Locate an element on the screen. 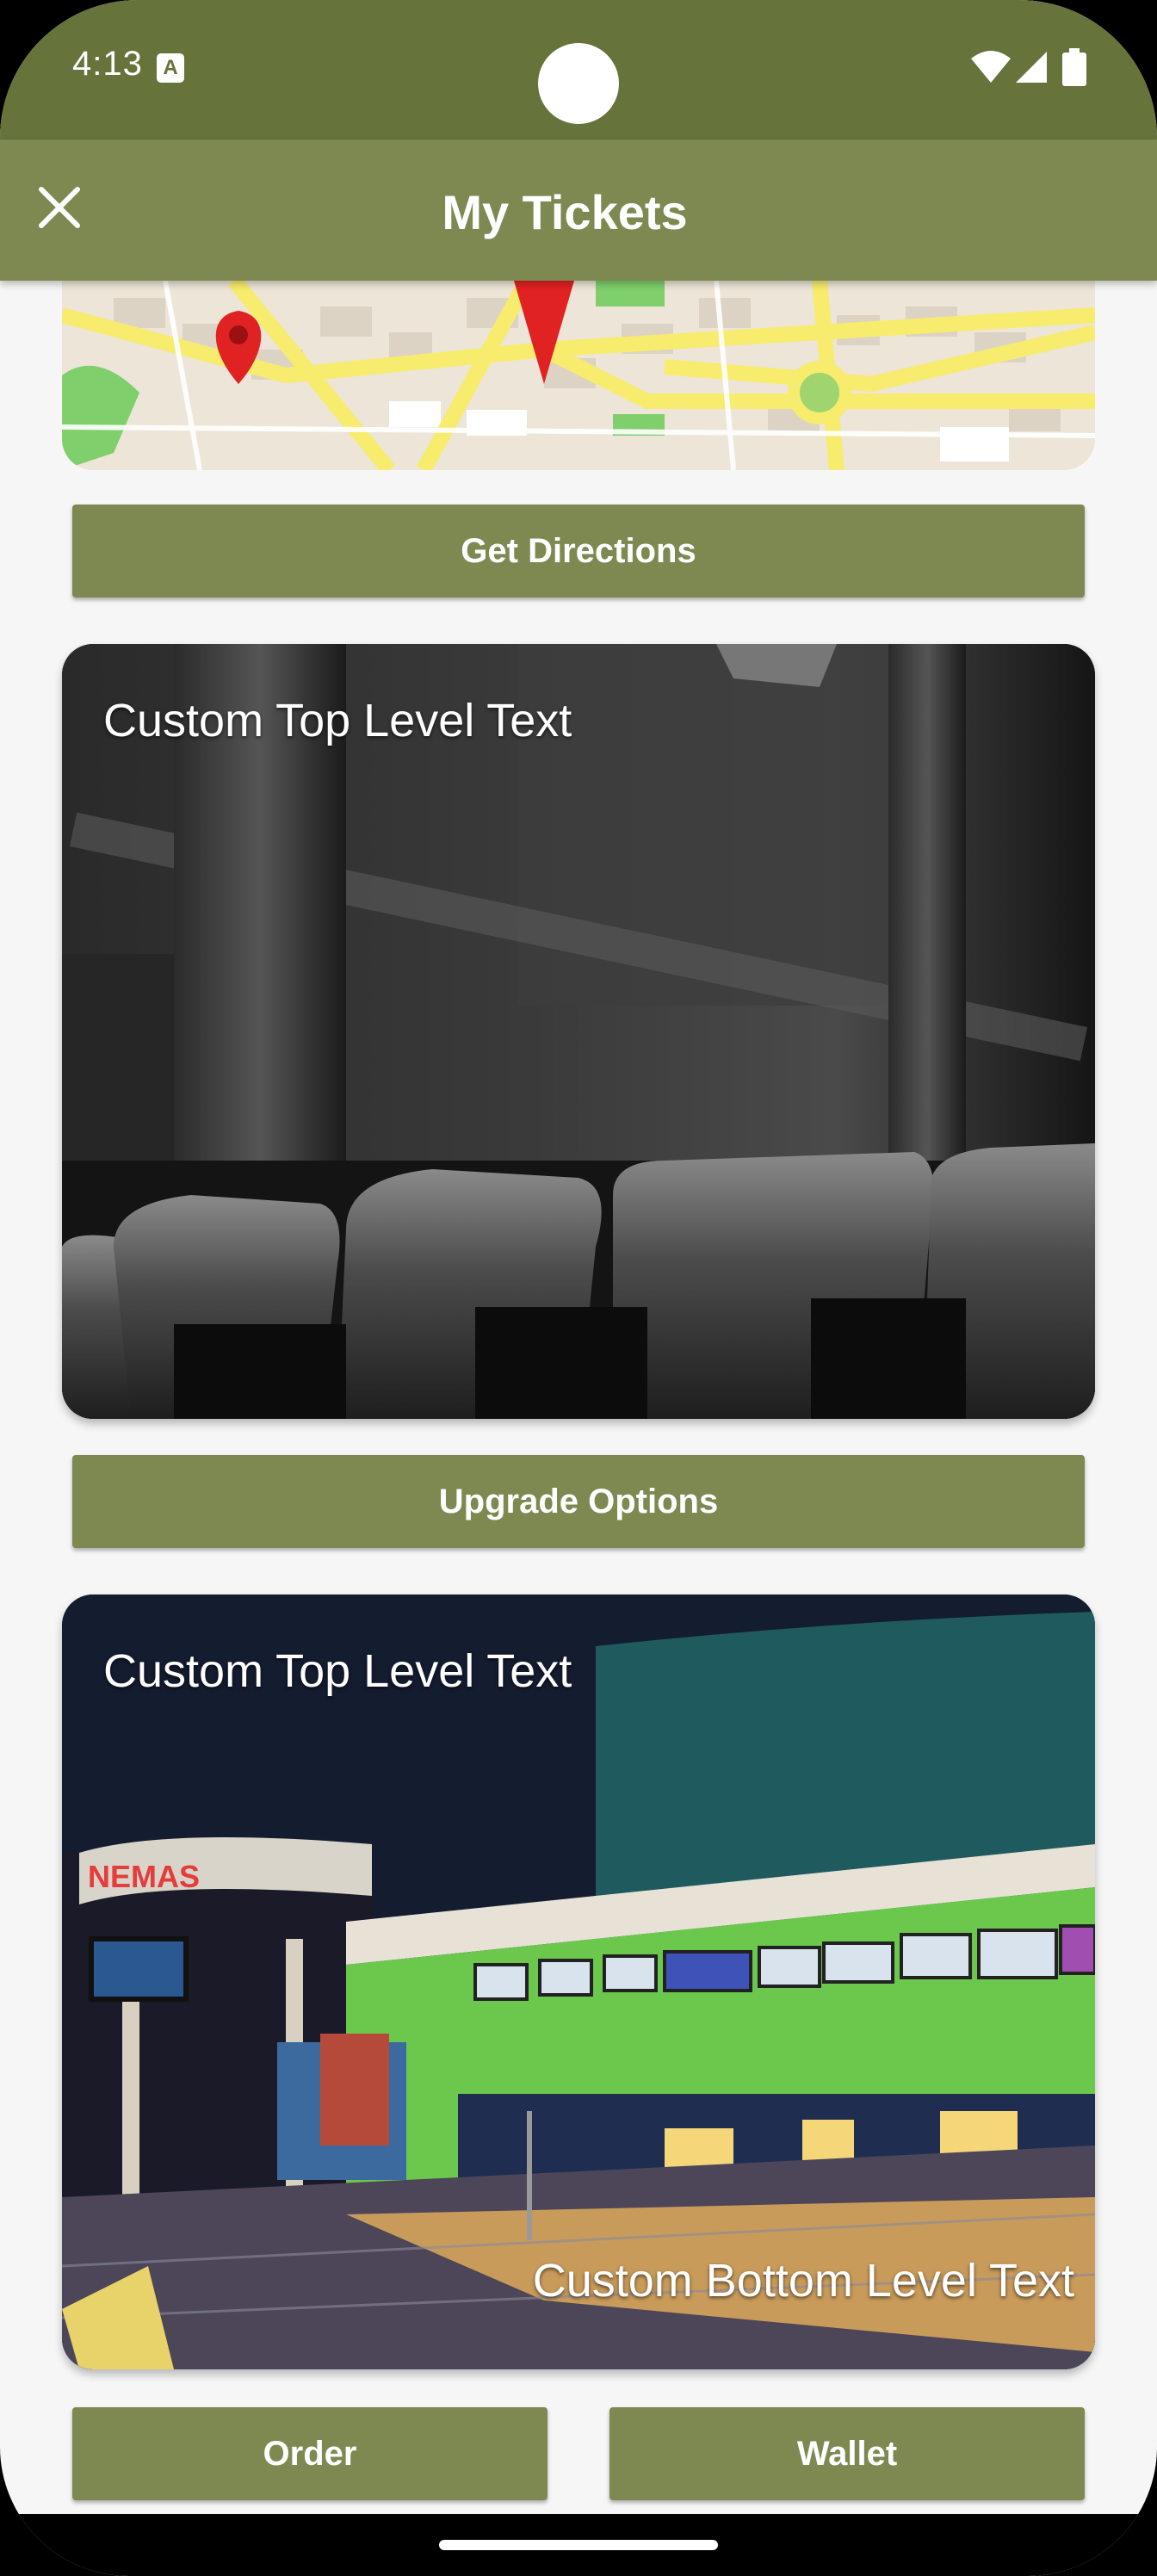 The image size is (1157, 2576). order-button: Order is located at coordinates (310, 2453).